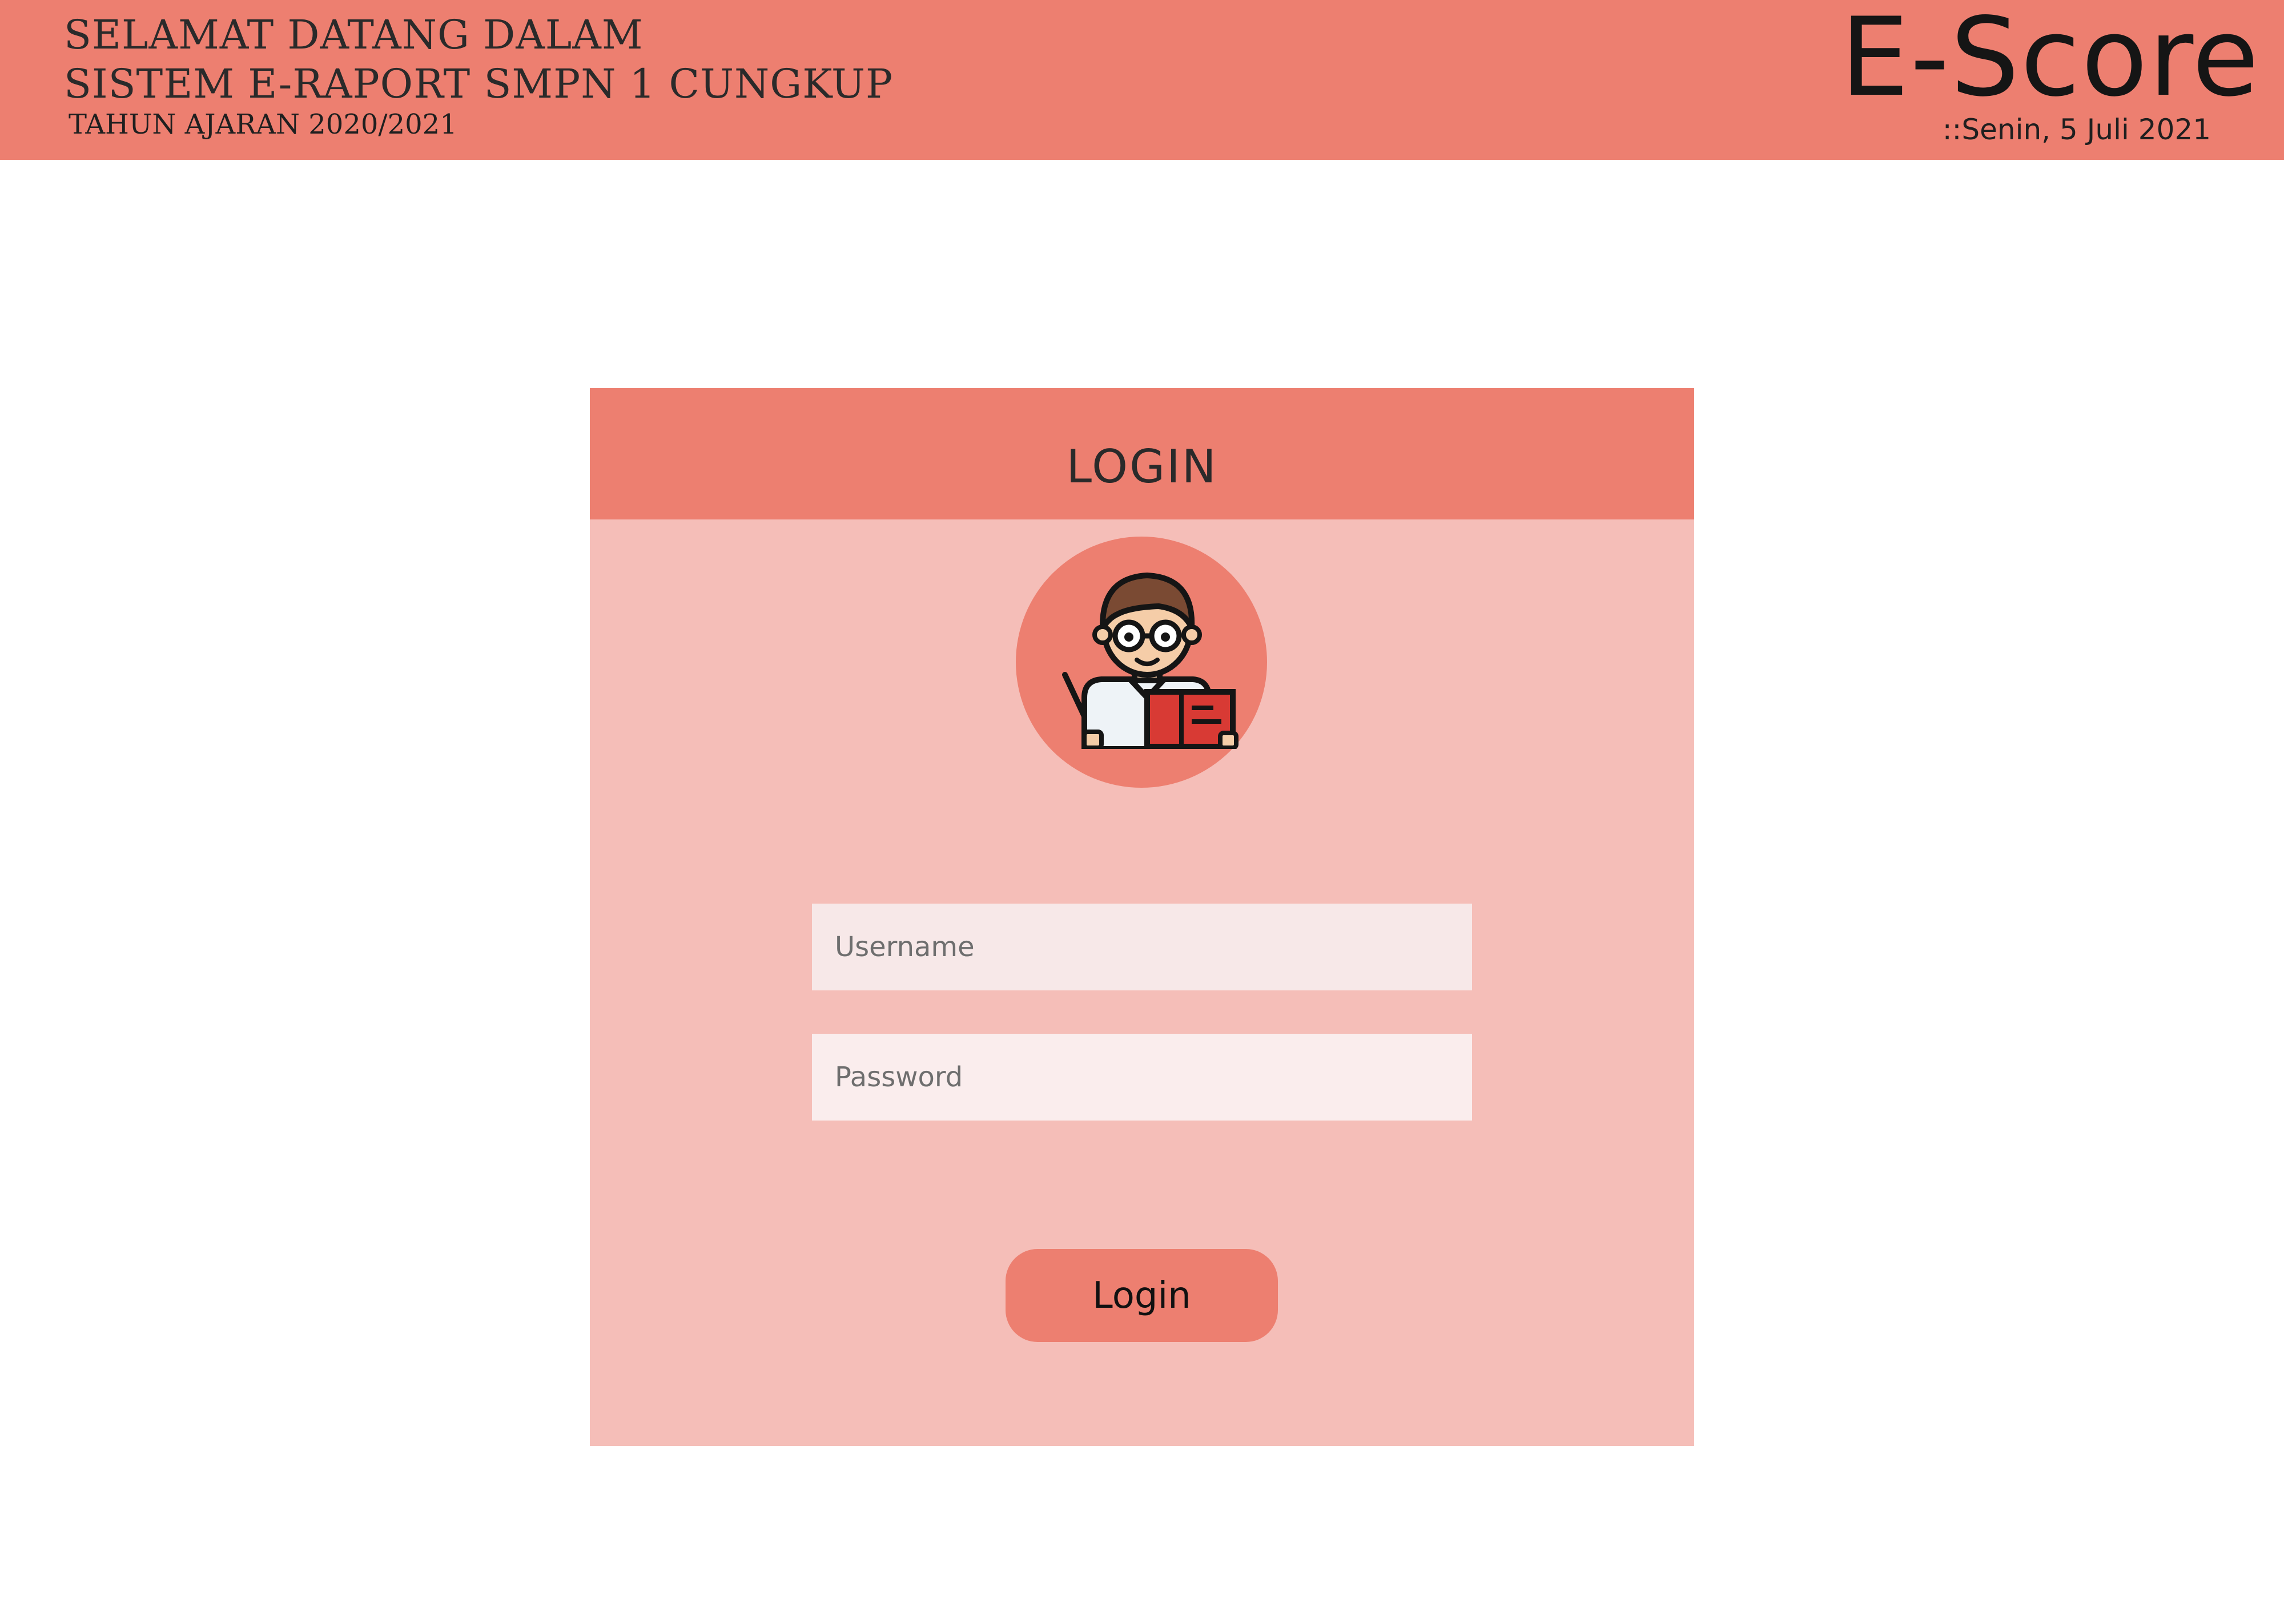  What do you see at coordinates (479, 84) in the screenshot?
I see `welcome-heading-line-2: SISTEM E-RAPORT SMPN 1 CUNGKUP` at bounding box center [479, 84].